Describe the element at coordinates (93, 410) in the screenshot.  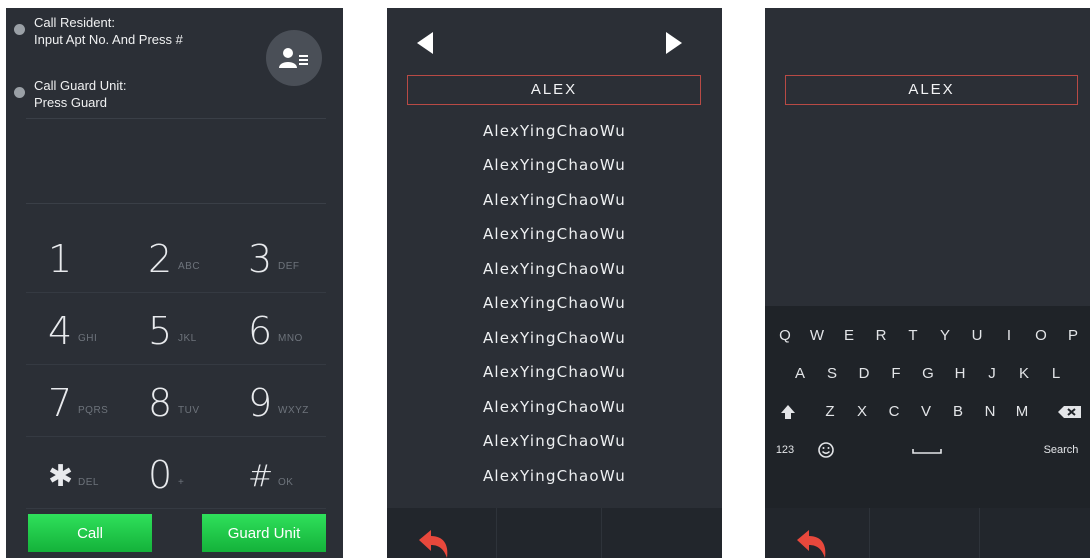
I see `key-letters: PQRS` at that location.